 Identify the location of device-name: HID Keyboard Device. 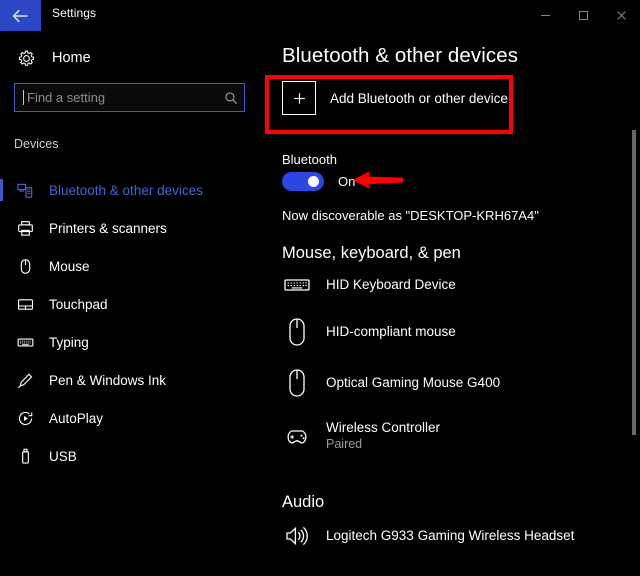
(391, 284).